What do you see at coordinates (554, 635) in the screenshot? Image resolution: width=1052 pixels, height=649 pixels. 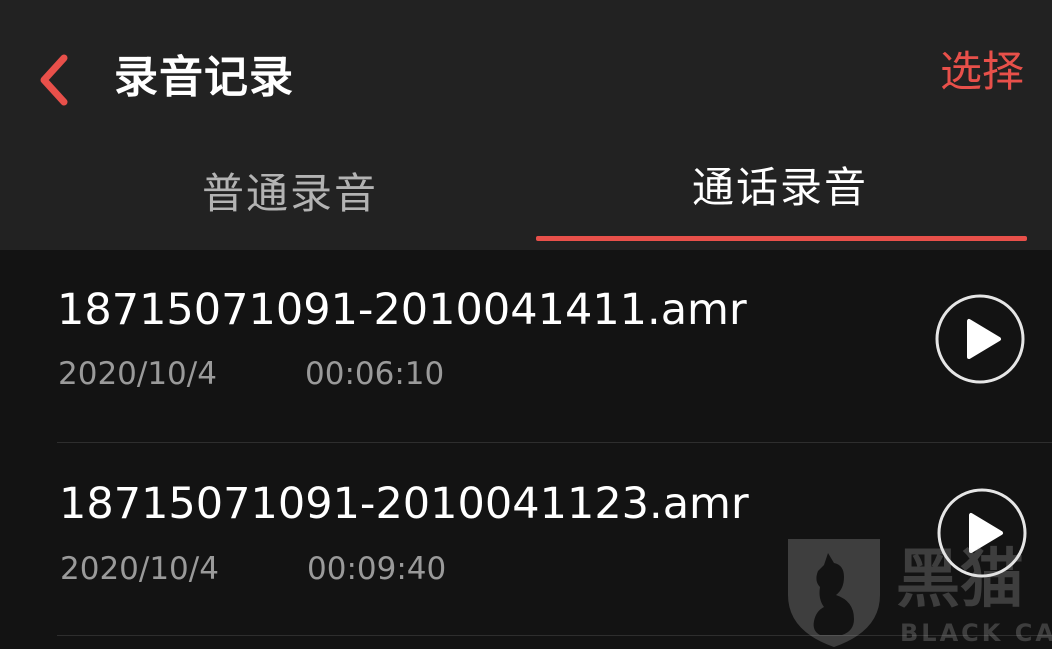 I see `list-divider` at bounding box center [554, 635].